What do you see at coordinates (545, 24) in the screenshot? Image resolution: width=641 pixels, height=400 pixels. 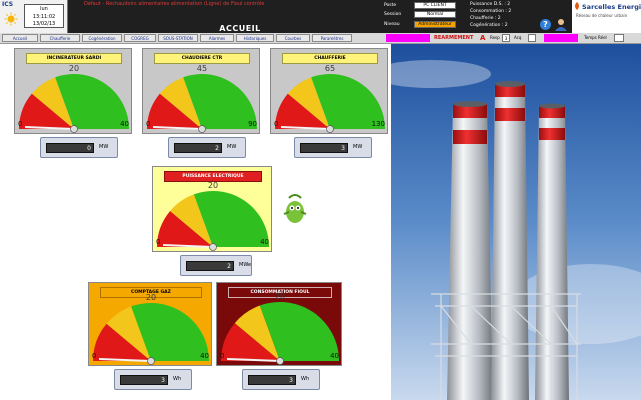 I see `help-icon: ?` at bounding box center [545, 24].